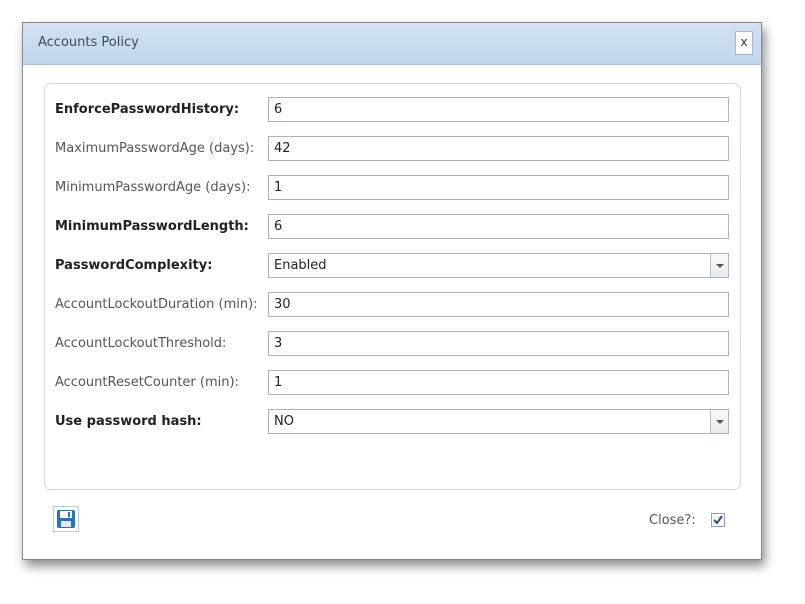 The height and width of the screenshot is (604, 805). Describe the element at coordinates (155, 148) in the screenshot. I see `field-label: MaximumPasswordAge (days):` at that location.